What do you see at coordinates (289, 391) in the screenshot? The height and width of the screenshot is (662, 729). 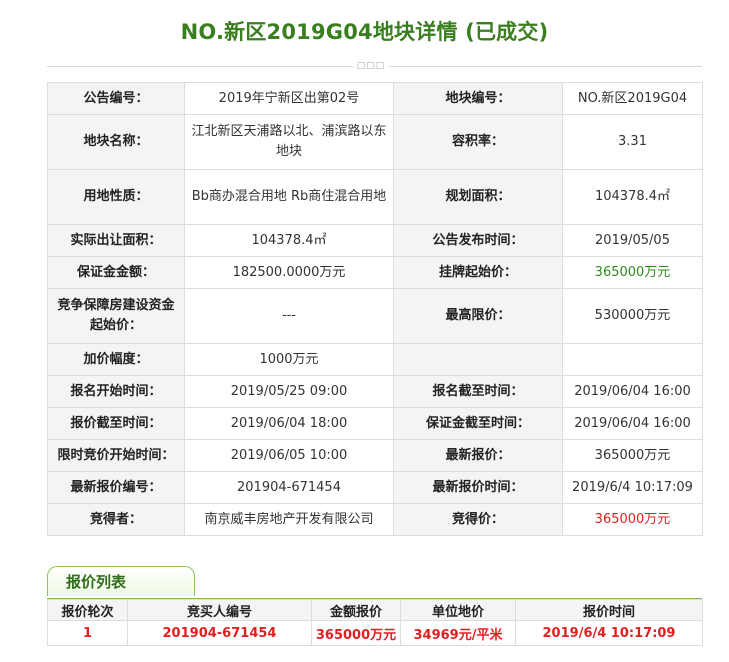 I see `detail-value: 2019/05/25 09:00` at bounding box center [289, 391].